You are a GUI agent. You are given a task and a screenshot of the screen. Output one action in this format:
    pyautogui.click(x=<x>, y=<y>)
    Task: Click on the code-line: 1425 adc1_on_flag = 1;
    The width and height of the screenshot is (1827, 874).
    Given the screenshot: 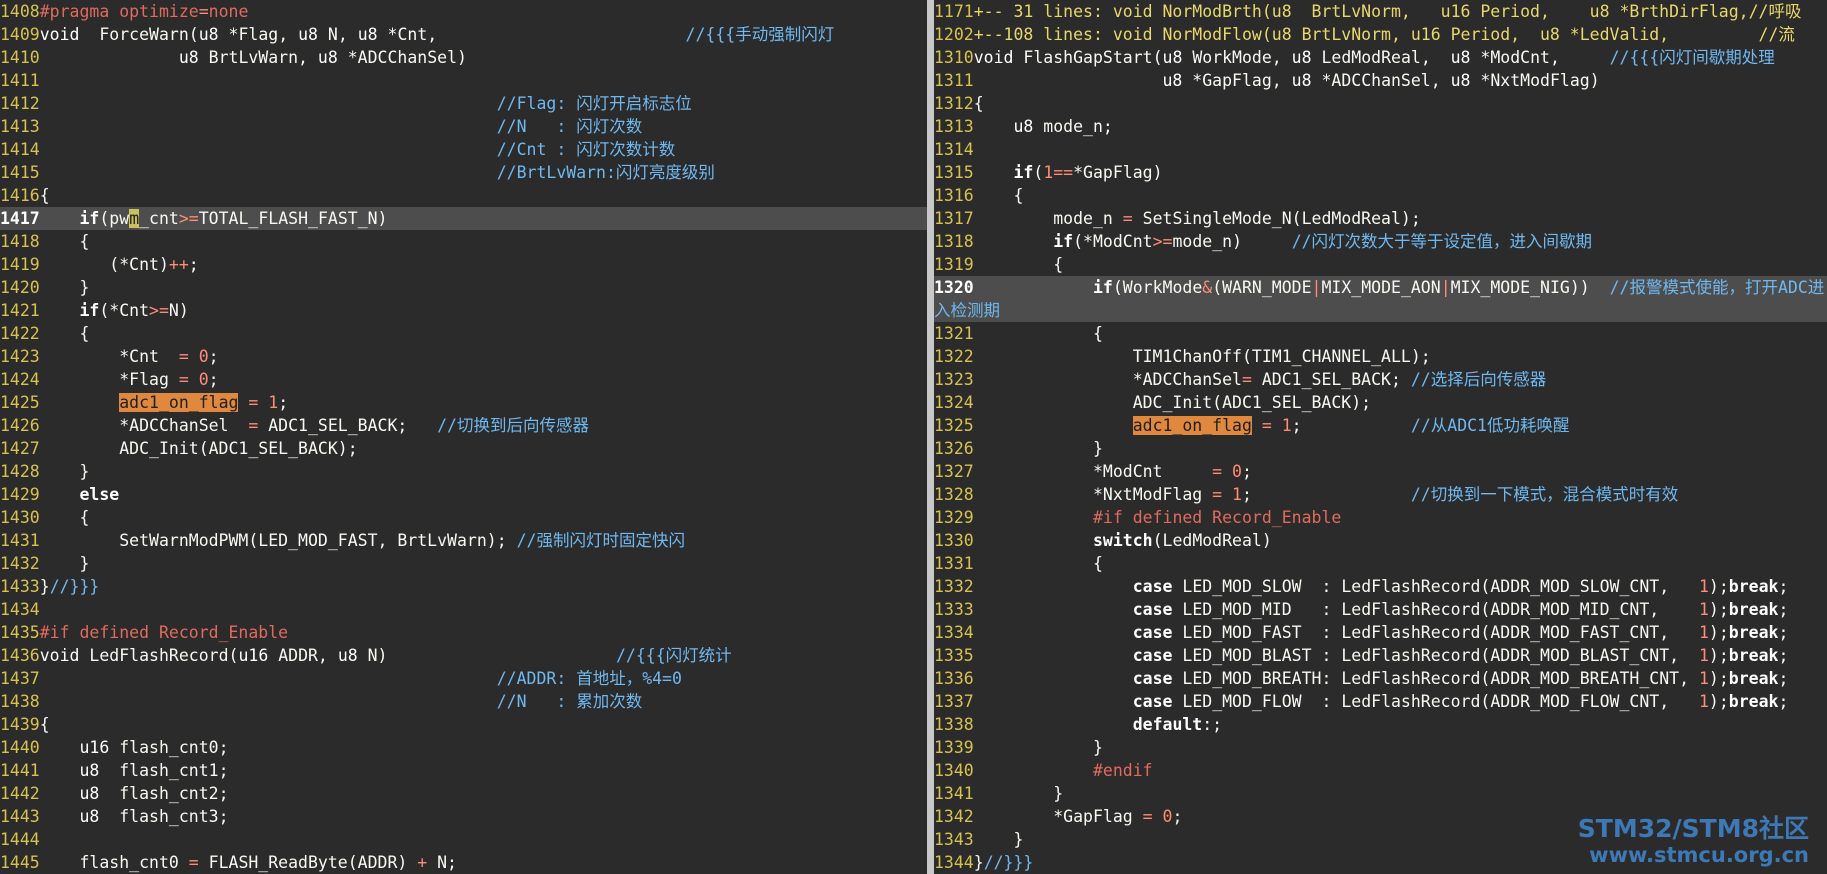 What is the action you would take?
    pyautogui.click(x=463, y=402)
    